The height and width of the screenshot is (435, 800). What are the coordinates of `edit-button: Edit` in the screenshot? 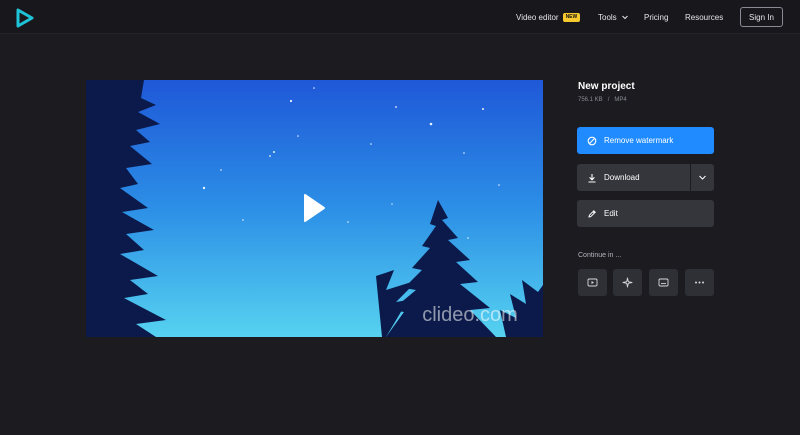 It's located at (645, 213).